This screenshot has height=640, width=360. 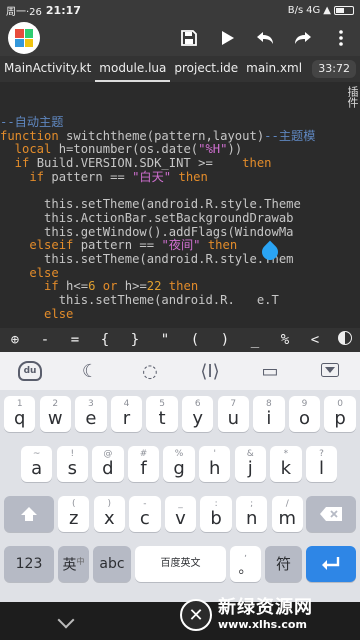 I want to click on save-button, so click(x=189, y=38).